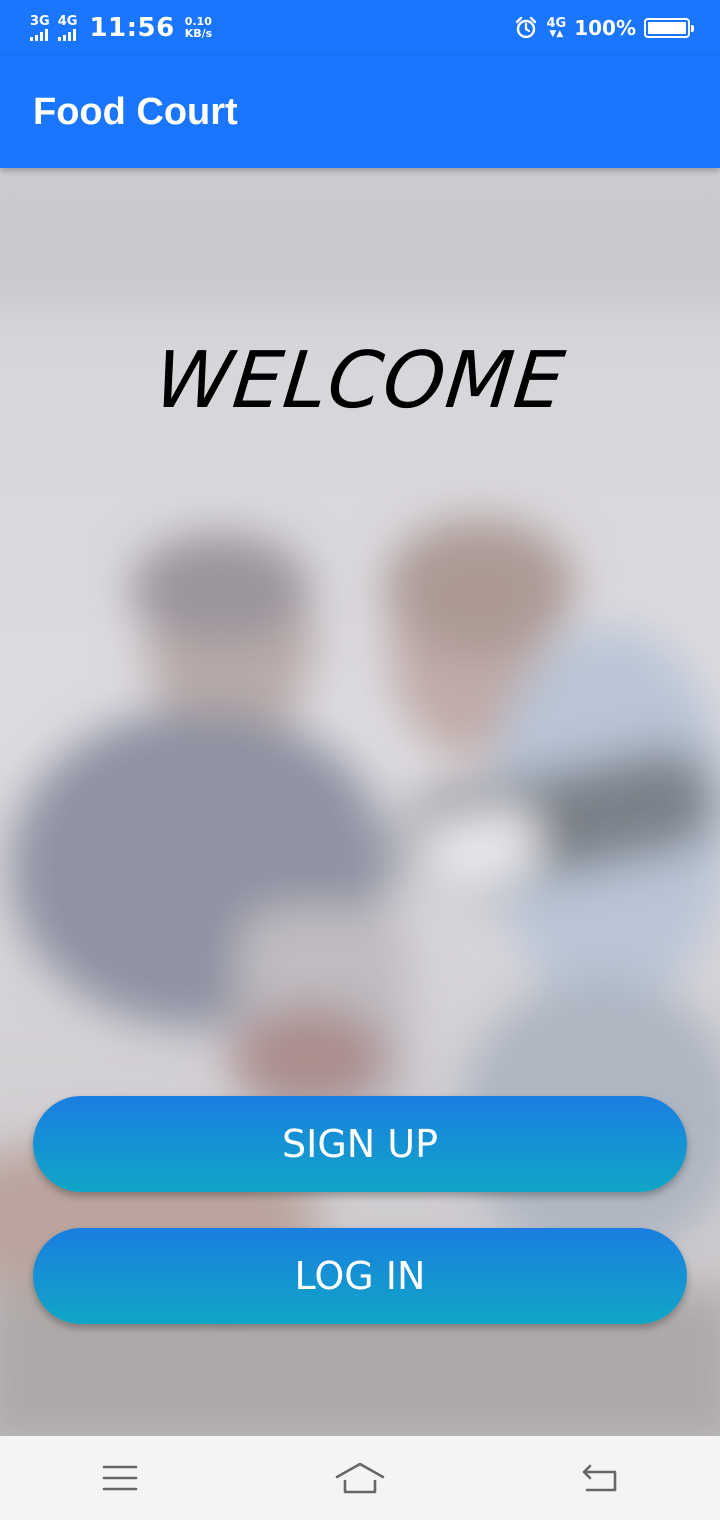 The width and height of the screenshot is (720, 1520). I want to click on signal-3g-icon: 3G, so click(40, 28).